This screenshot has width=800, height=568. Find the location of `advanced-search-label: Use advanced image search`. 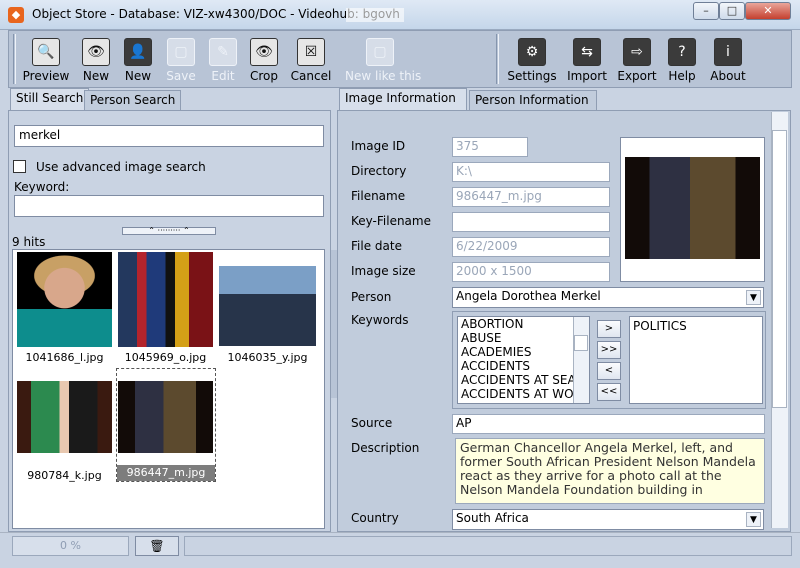

advanced-search-label: Use advanced image search is located at coordinates (121, 167).